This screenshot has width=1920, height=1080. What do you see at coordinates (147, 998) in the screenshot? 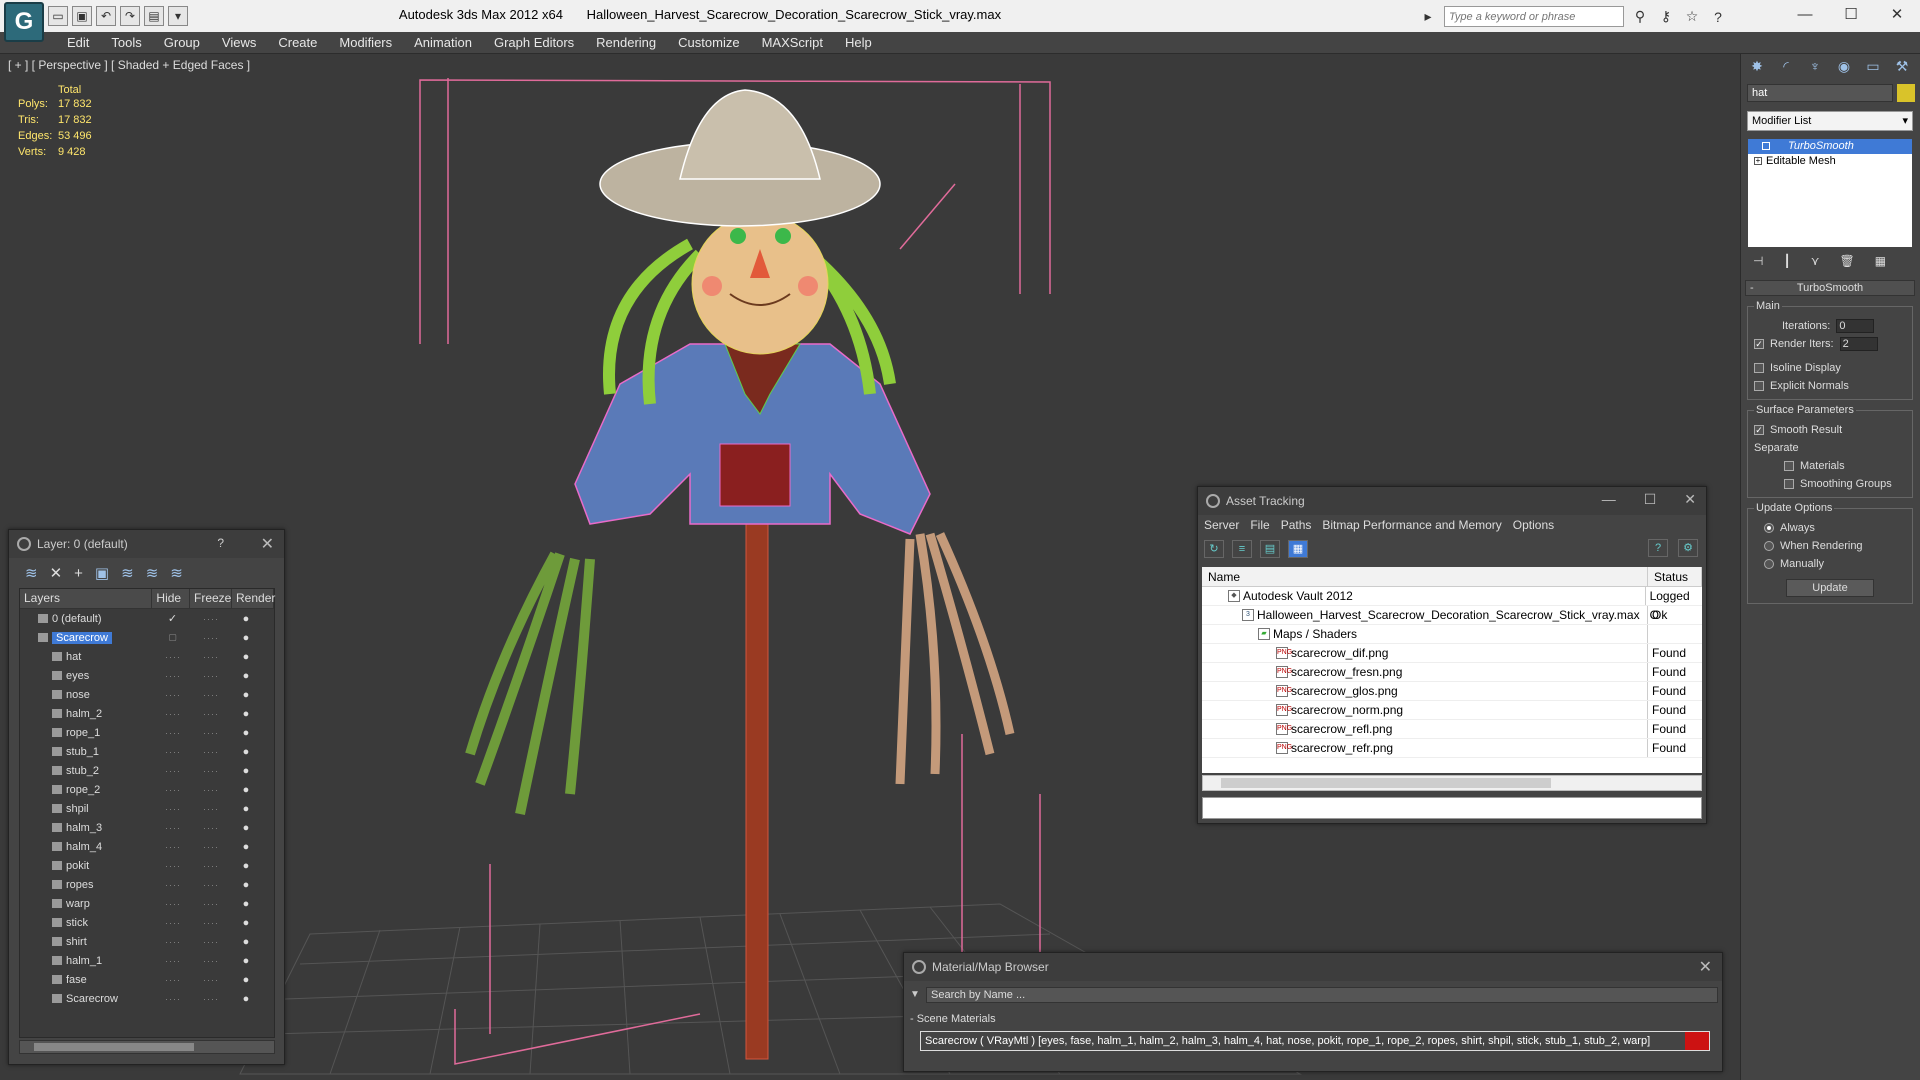
I see `layer-row: Scarecrow ···· ···· ●` at bounding box center [147, 998].